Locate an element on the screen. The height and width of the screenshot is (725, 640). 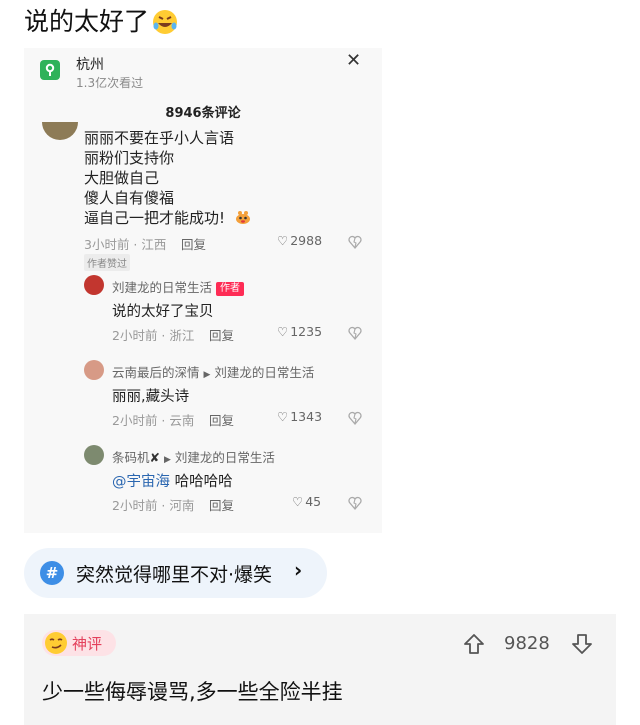
like-count: 1343 is located at coordinates (306, 416).